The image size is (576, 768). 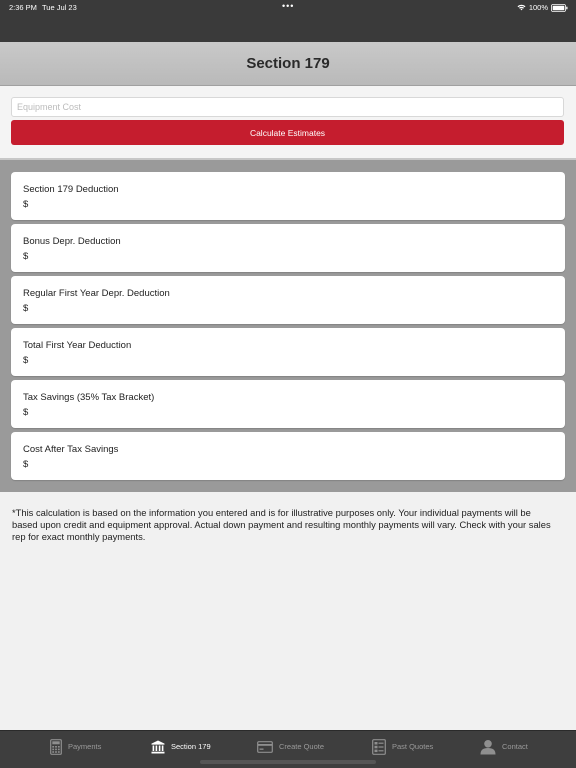 What do you see at coordinates (158, 747) in the screenshot?
I see `bank-icon` at bounding box center [158, 747].